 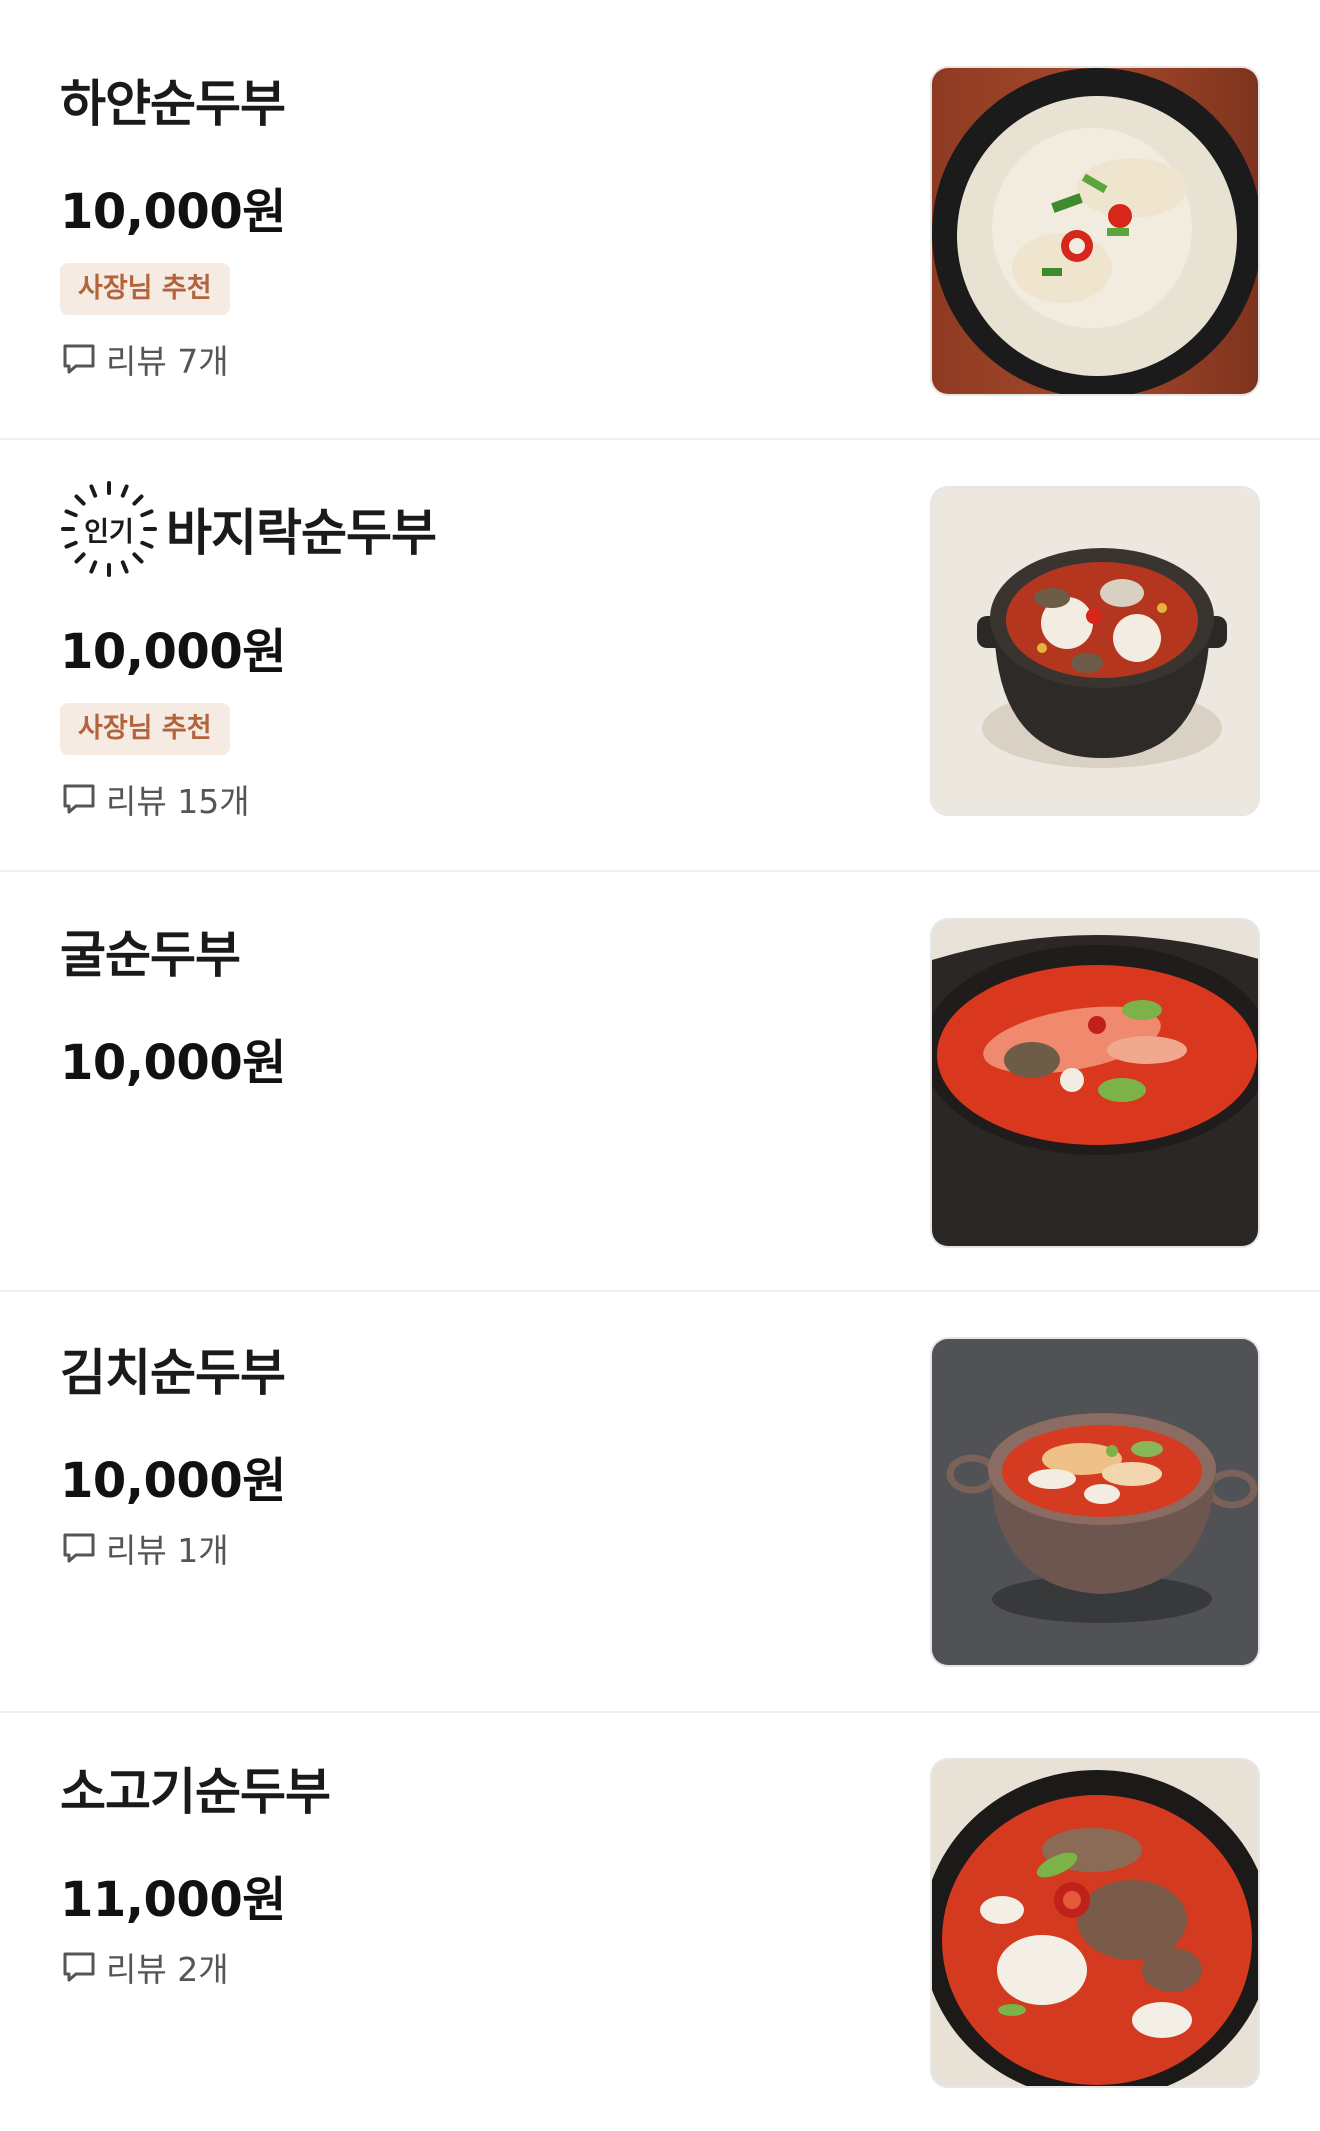 I want to click on clam-sundubu-photo, so click(x=1095, y=651).